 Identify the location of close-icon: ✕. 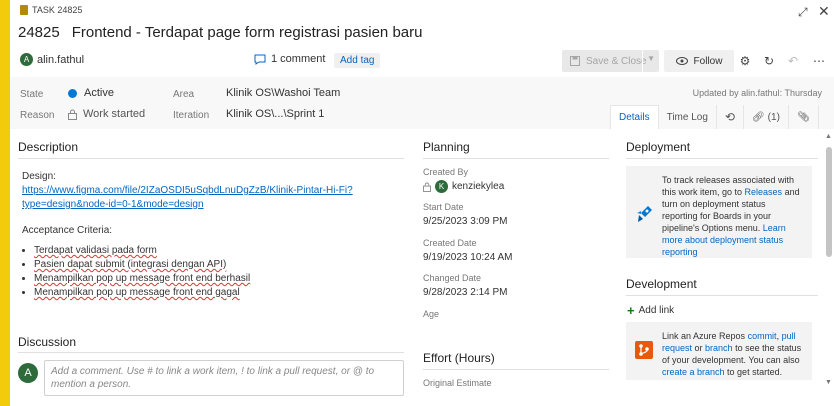
(824, 11).